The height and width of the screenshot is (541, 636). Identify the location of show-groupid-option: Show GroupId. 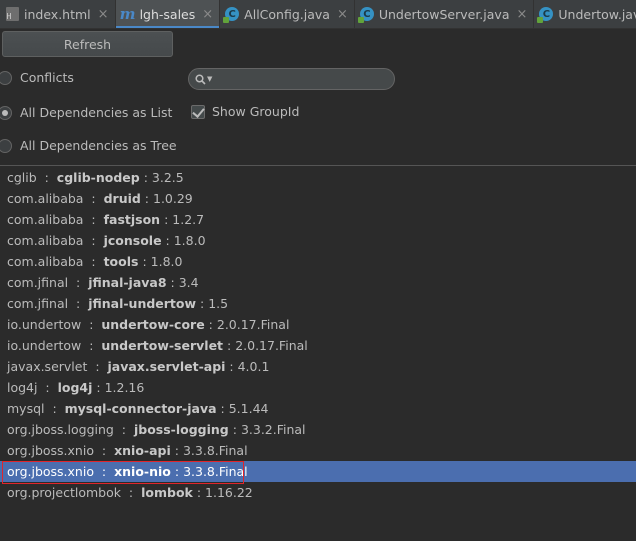
(245, 111).